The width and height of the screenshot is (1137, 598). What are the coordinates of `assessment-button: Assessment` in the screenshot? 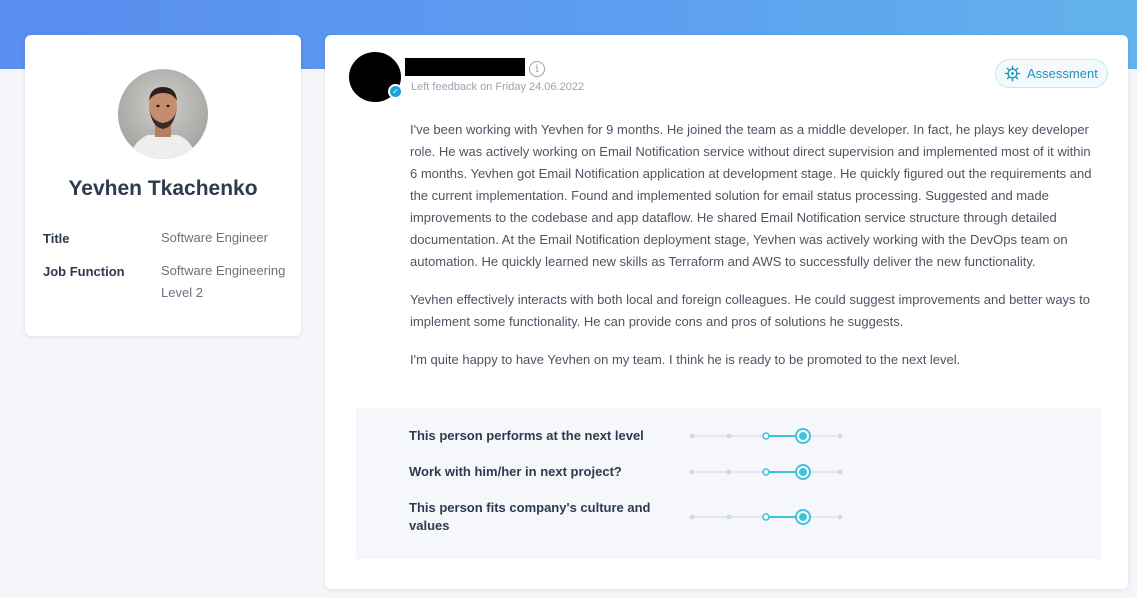 It's located at (1051, 73).